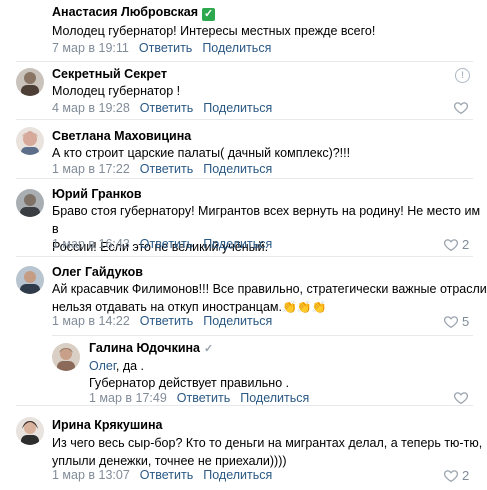 The image size is (487, 490). Describe the element at coordinates (189, 383) in the screenshot. I see `comment-text: Губернатор действует правильно .` at that location.